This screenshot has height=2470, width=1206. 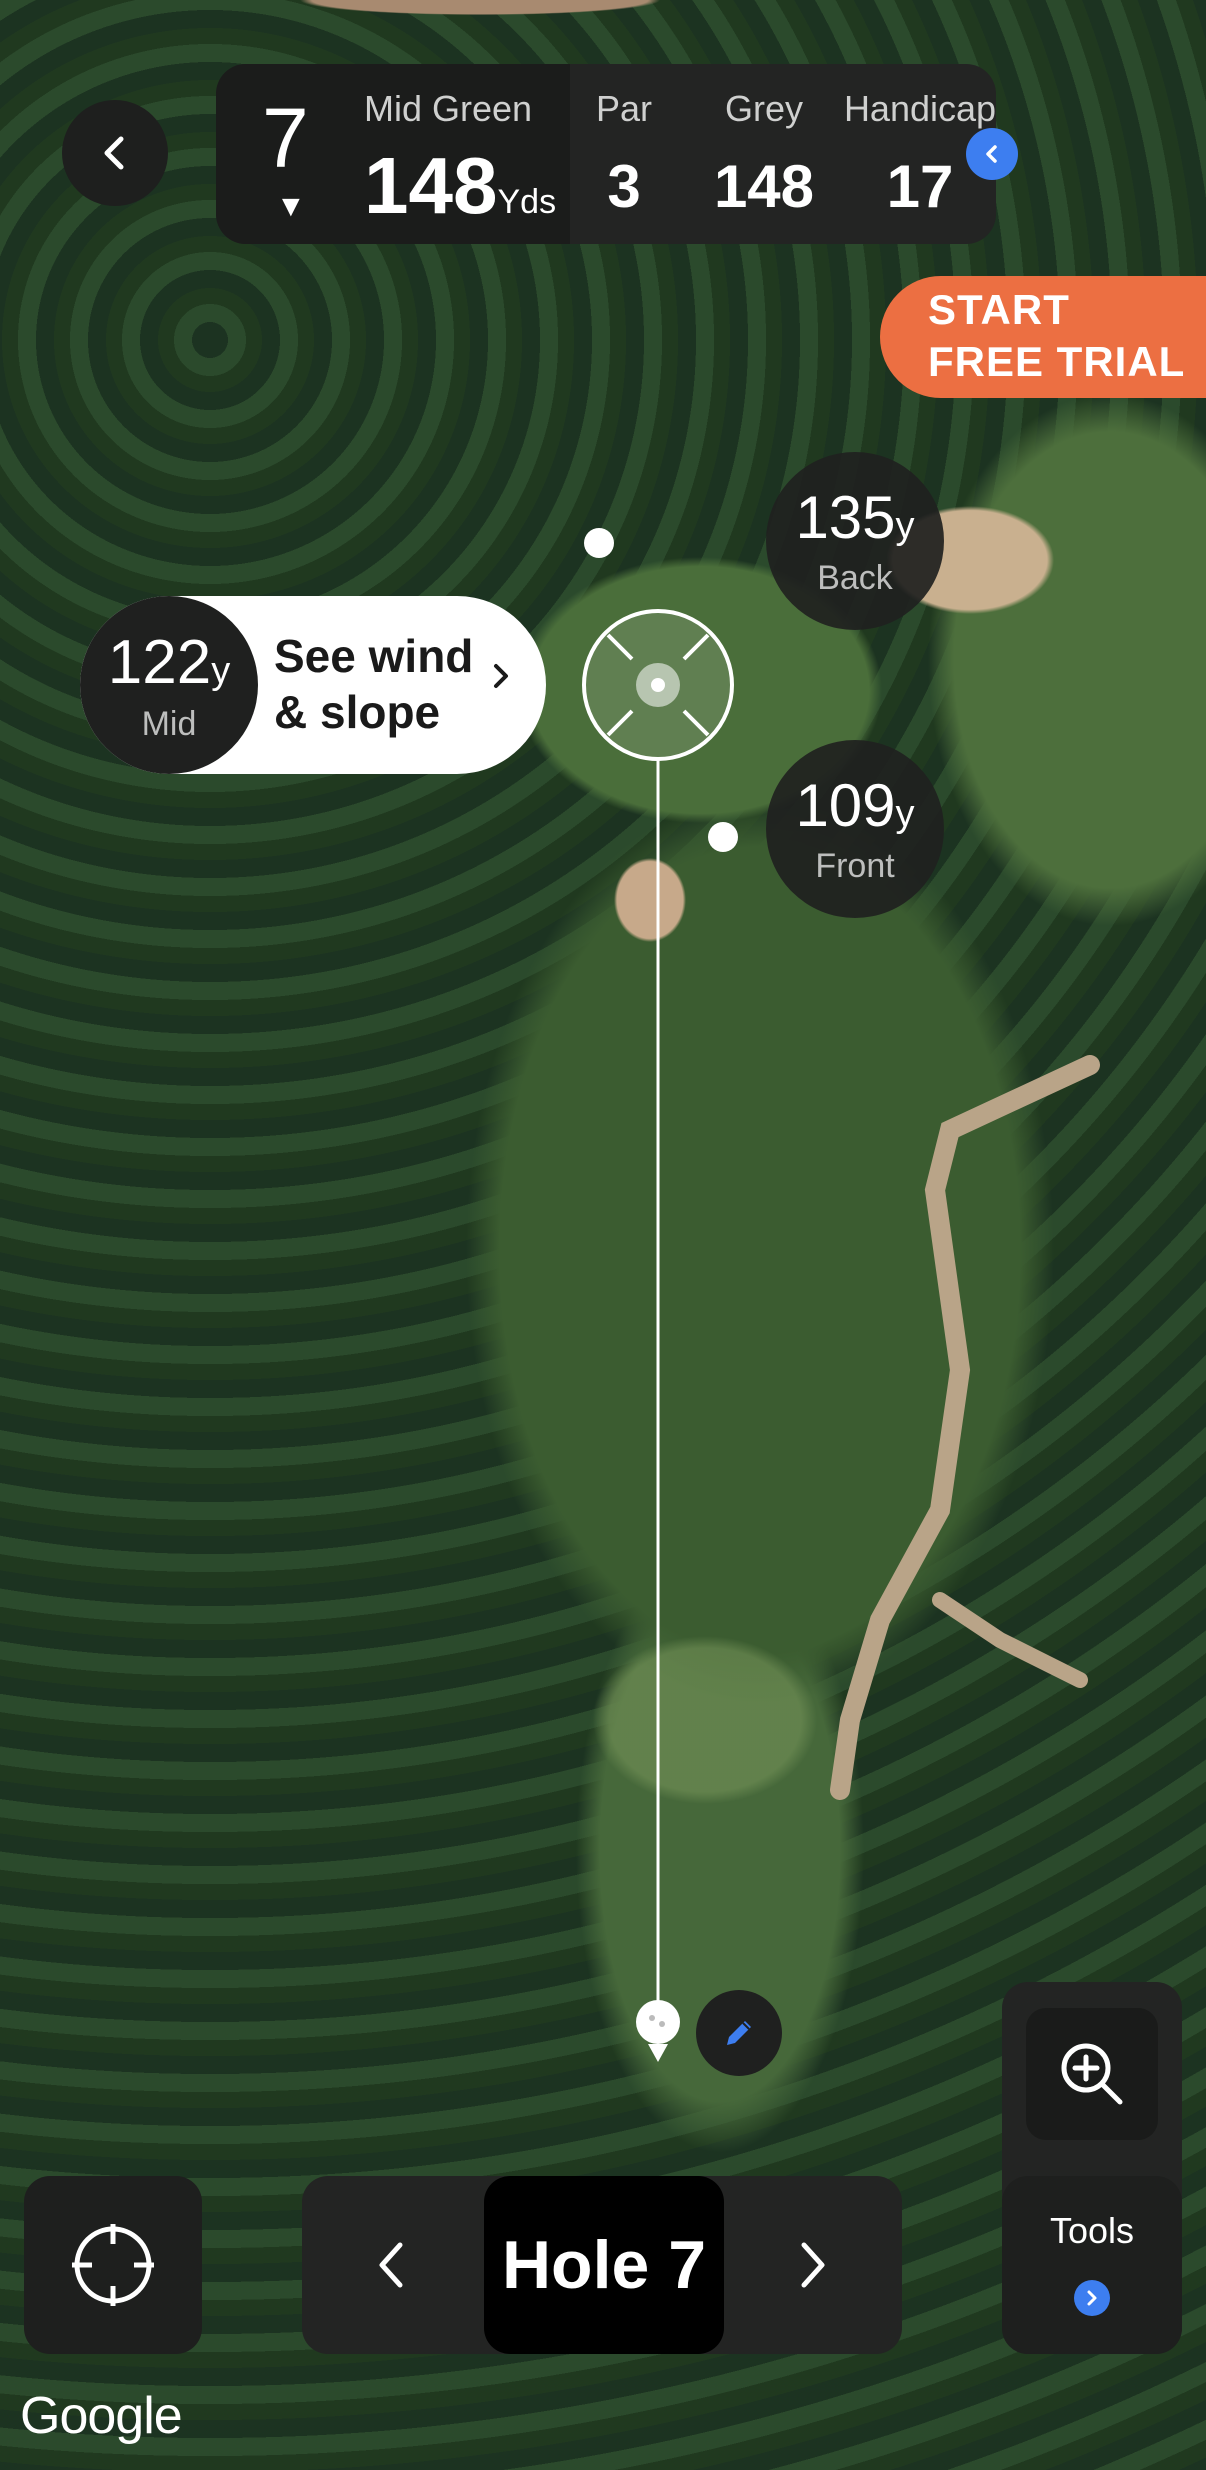 I want to click on golf-ball-icon, so click(x=658, y=2031).